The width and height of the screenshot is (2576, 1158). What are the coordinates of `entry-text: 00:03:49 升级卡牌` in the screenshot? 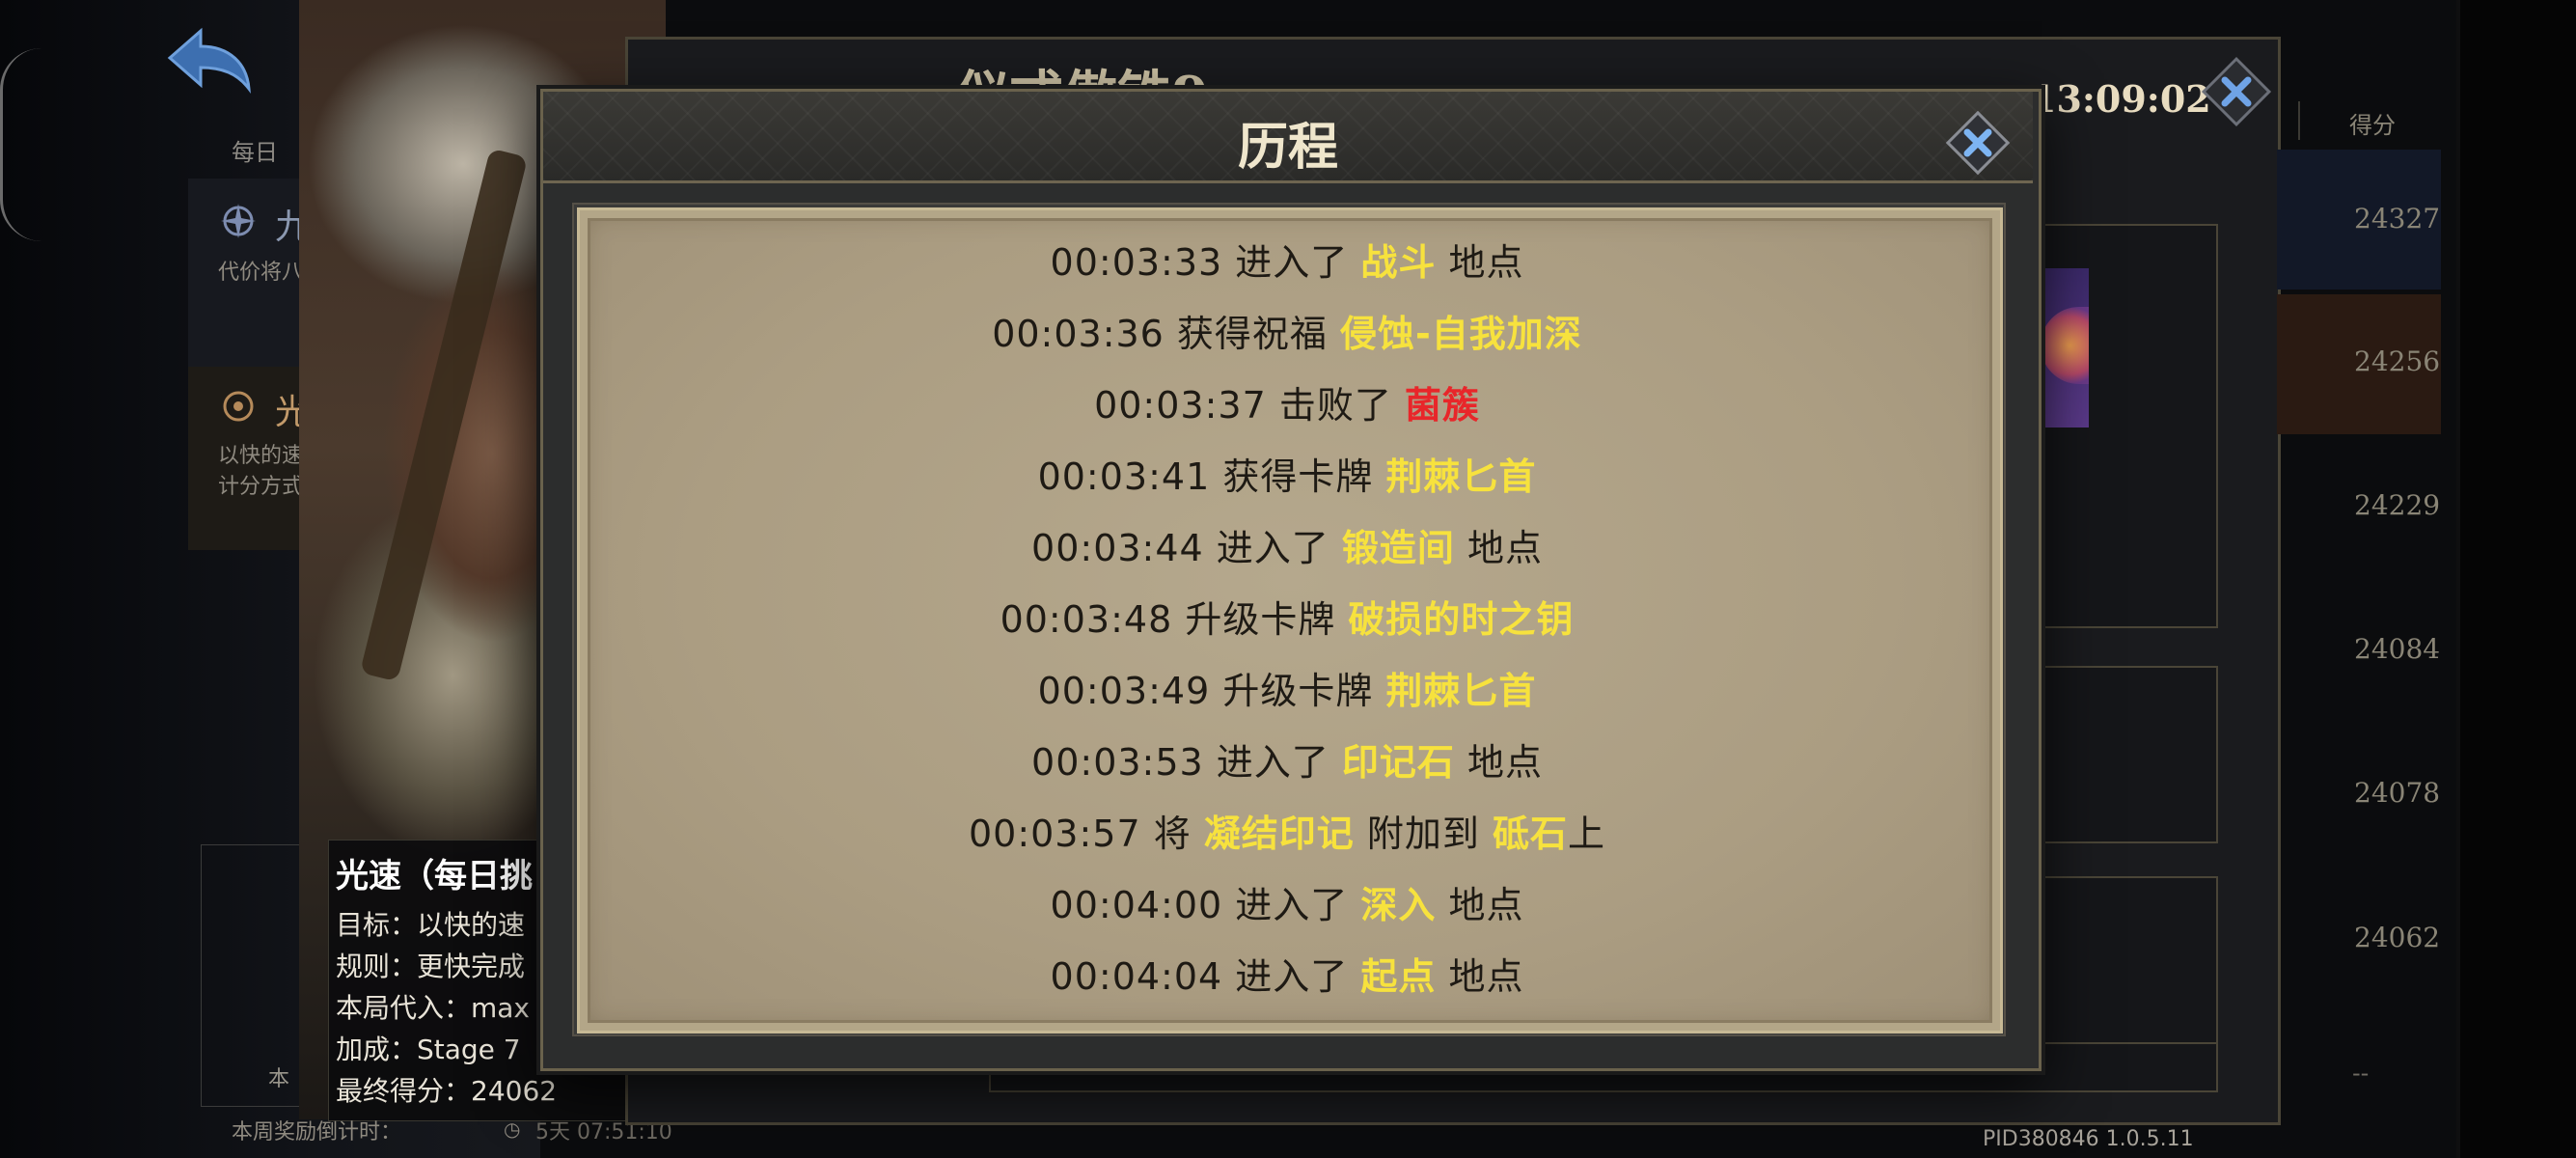 It's located at (1211, 691).